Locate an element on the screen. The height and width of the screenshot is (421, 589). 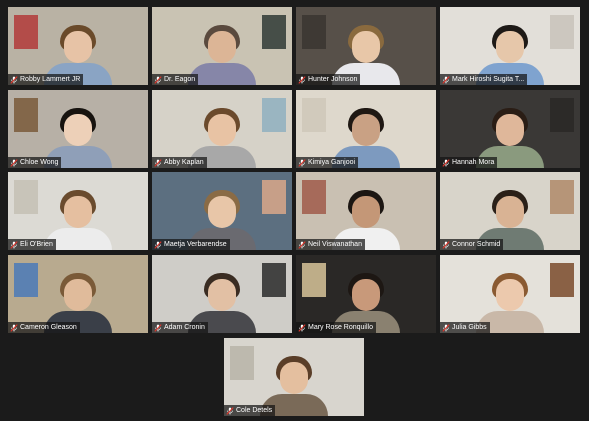
video-tile: Neil Viswanathan is located at coordinates (366, 211).